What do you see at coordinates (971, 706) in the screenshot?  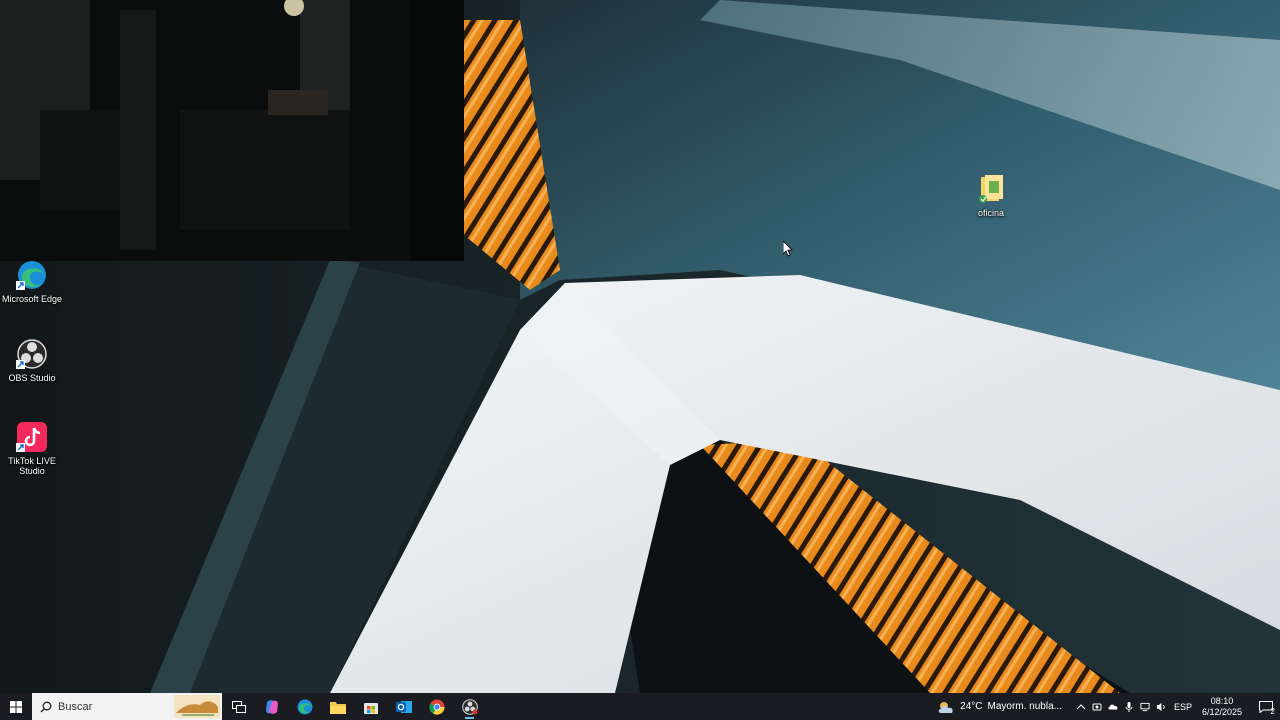 I see `weather-temperature: 24°C` at bounding box center [971, 706].